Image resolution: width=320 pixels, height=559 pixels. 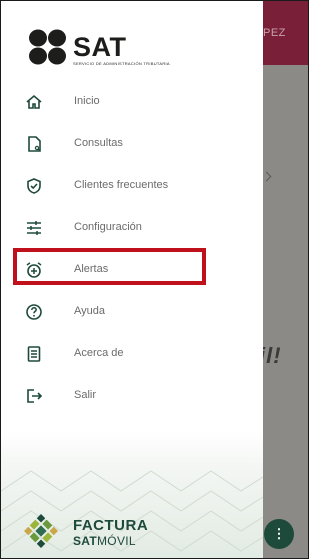 What do you see at coordinates (132, 354) in the screenshot?
I see `menu-item-acerca-de: Acerca de` at bounding box center [132, 354].